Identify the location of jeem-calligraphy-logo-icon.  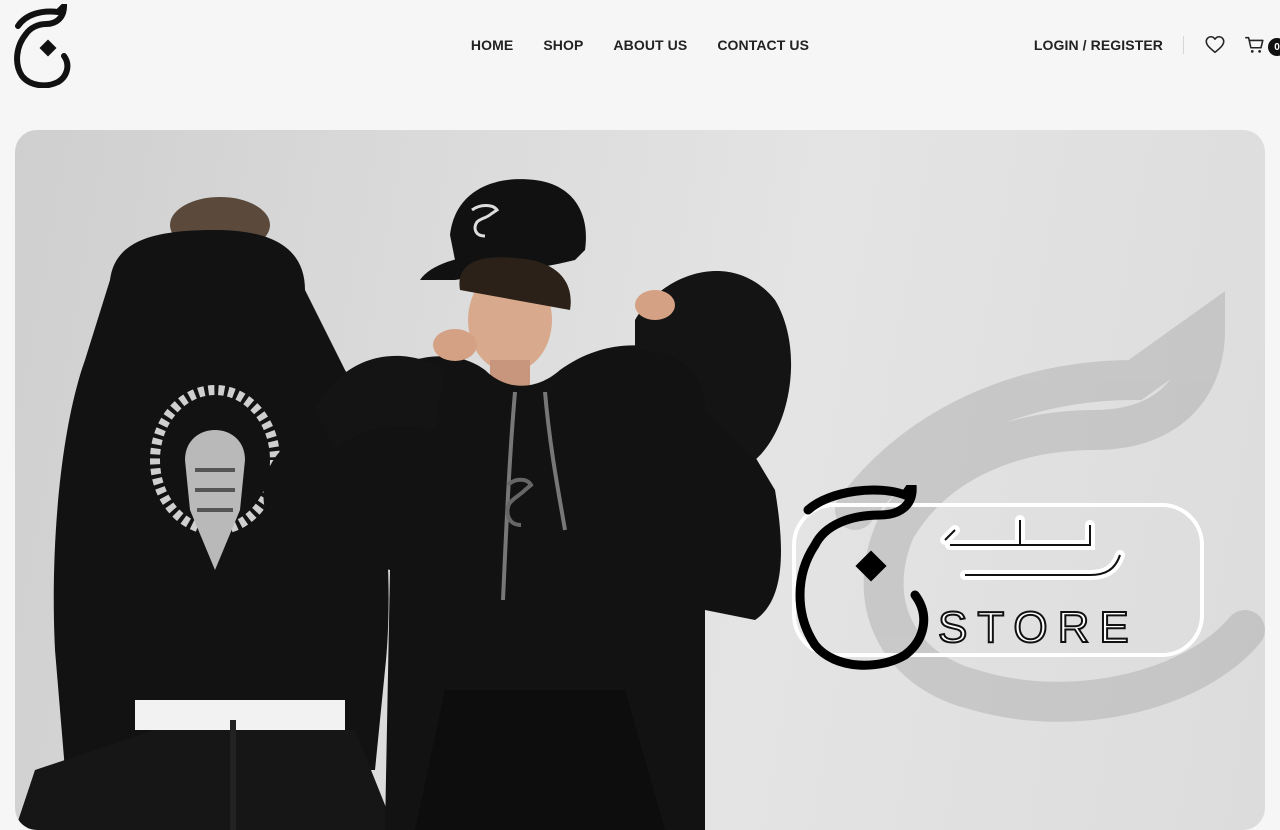
(42, 44).